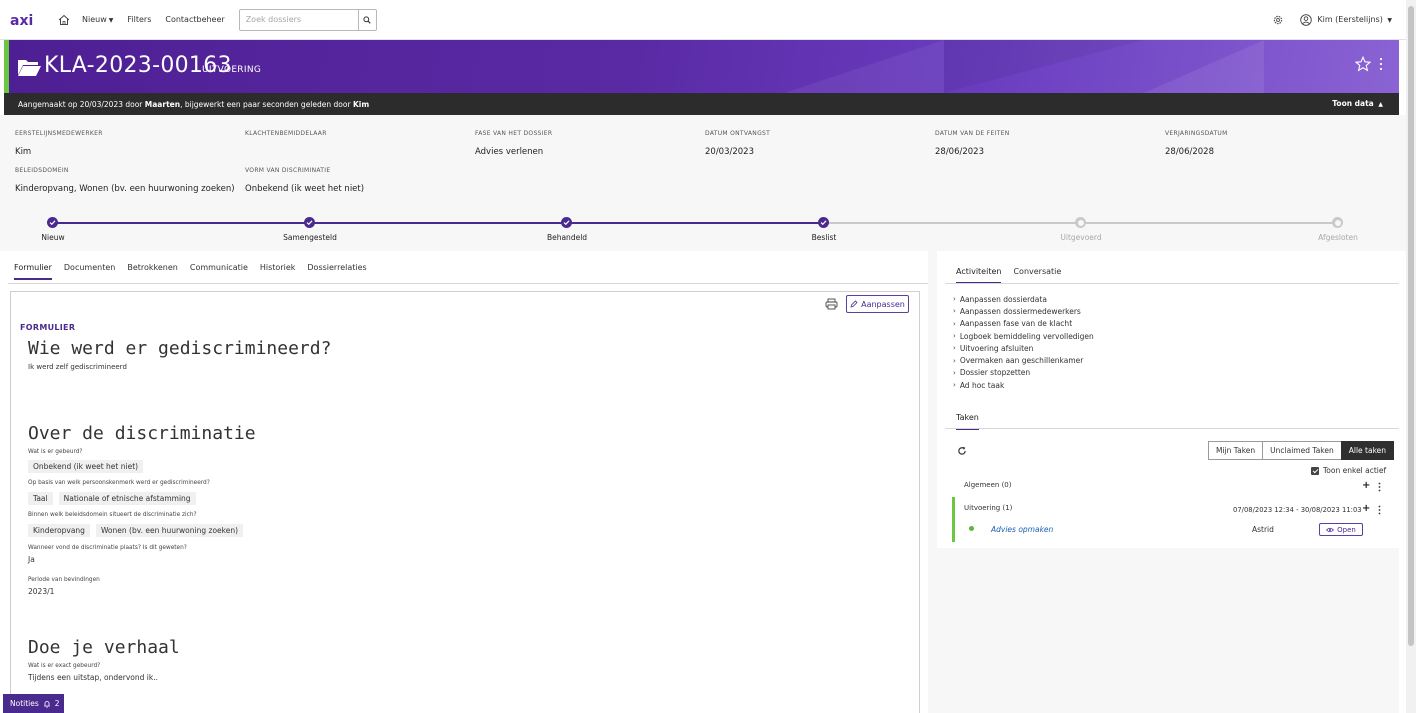 This screenshot has height=713, width=1416. I want to click on toon-actief-toggle: Toon enkel actief, so click(1348, 470).